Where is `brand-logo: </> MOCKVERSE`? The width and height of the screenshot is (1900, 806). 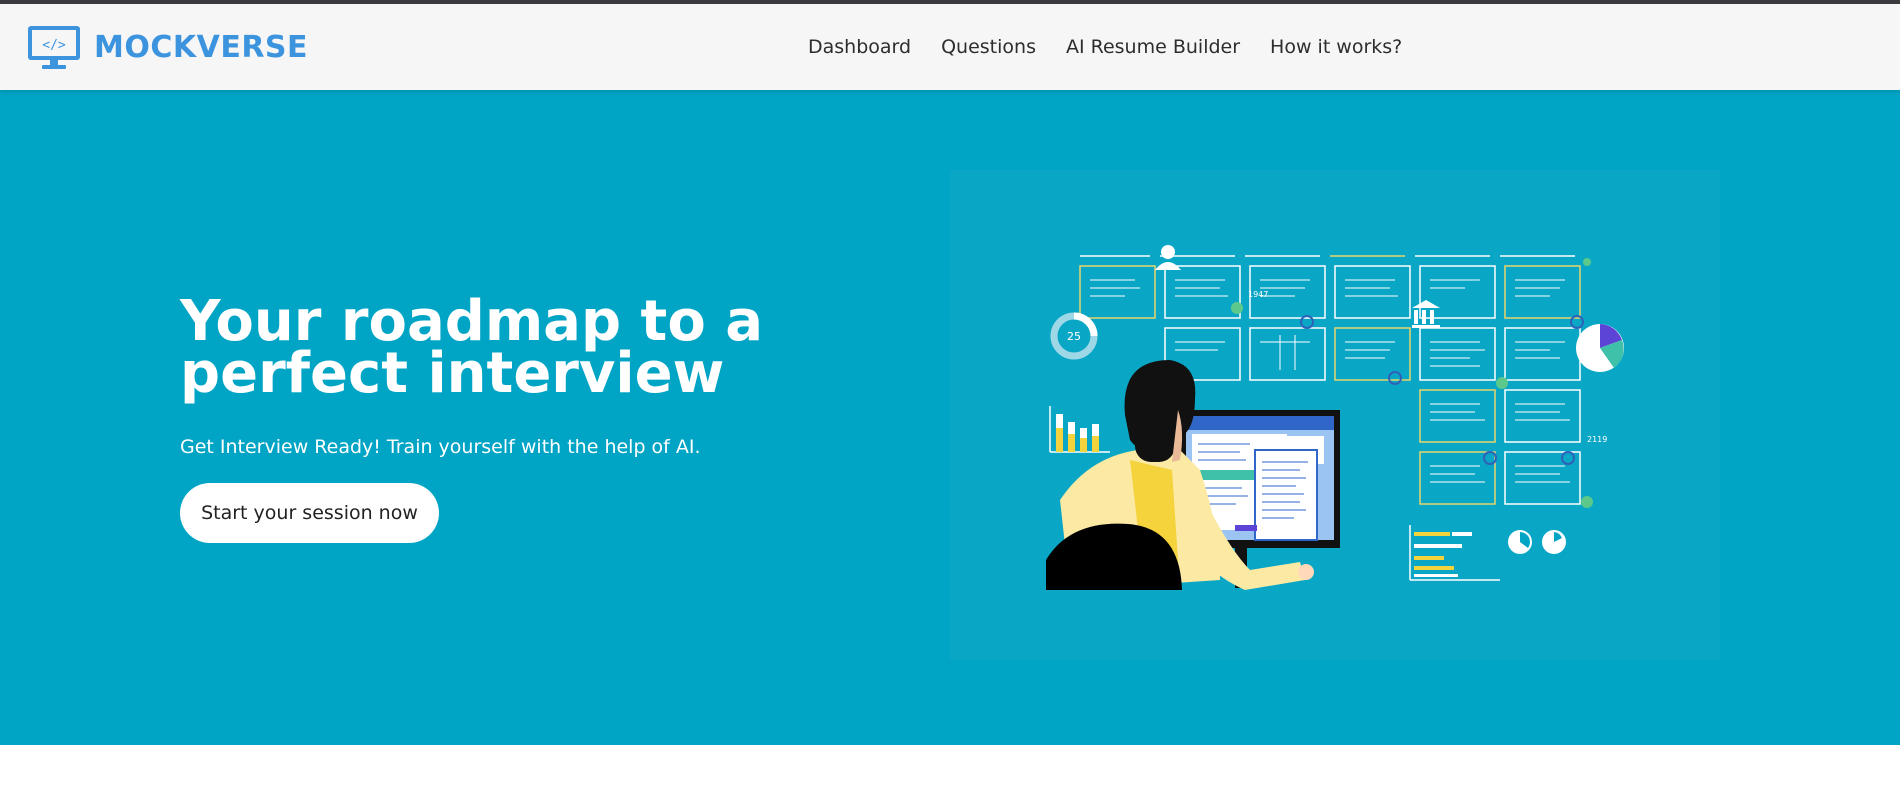 brand-logo: </> MOCKVERSE is located at coordinates (167, 47).